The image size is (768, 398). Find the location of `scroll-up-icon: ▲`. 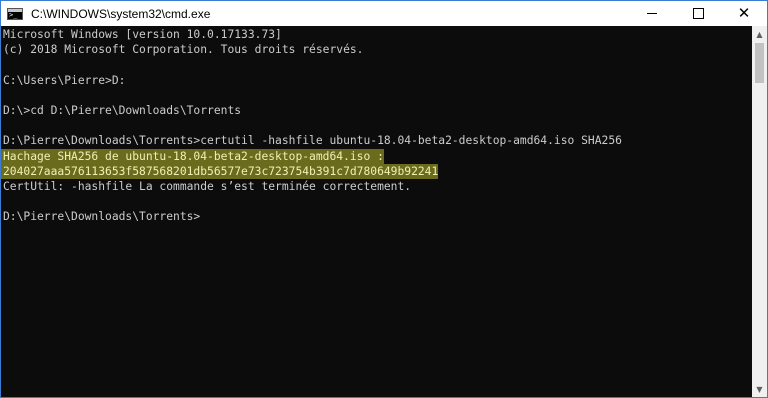

scroll-up-icon: ▲ is located at coordinates (759, 34).